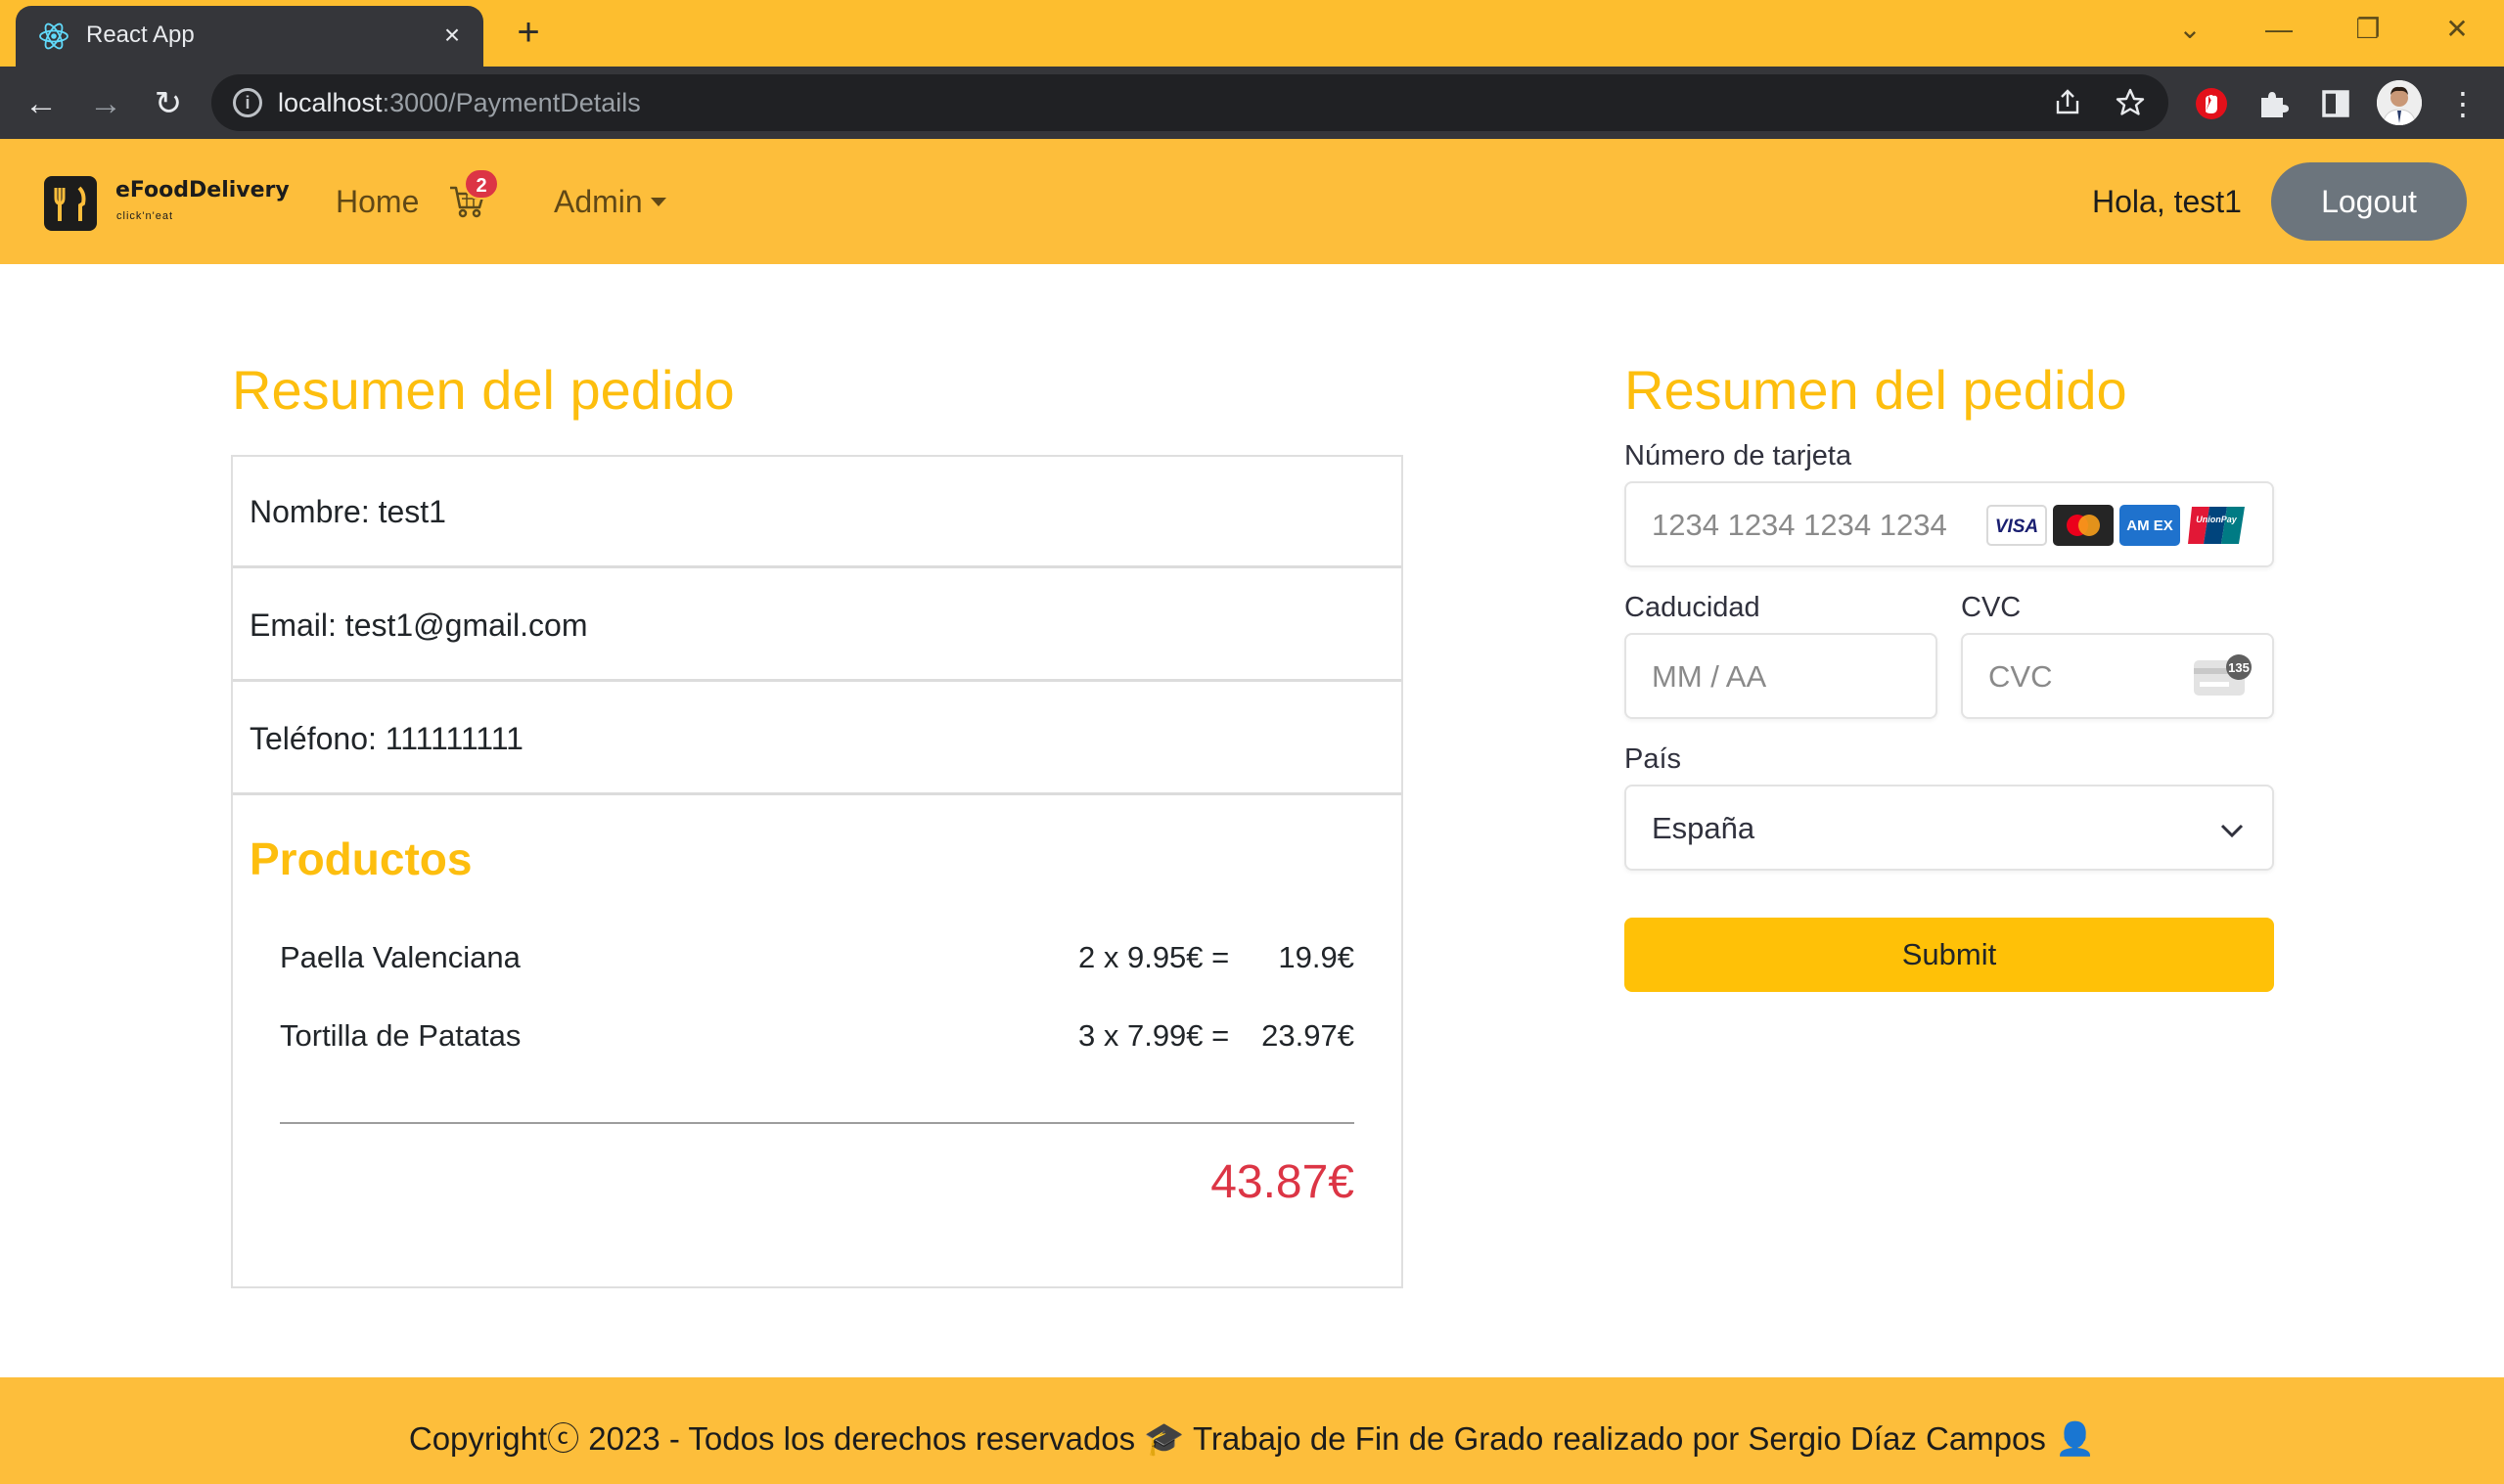 Image resolution: width=2504 pixels, height=1484 pixels. I want to click on amex-icon: AM EX, so click(2149, 525).